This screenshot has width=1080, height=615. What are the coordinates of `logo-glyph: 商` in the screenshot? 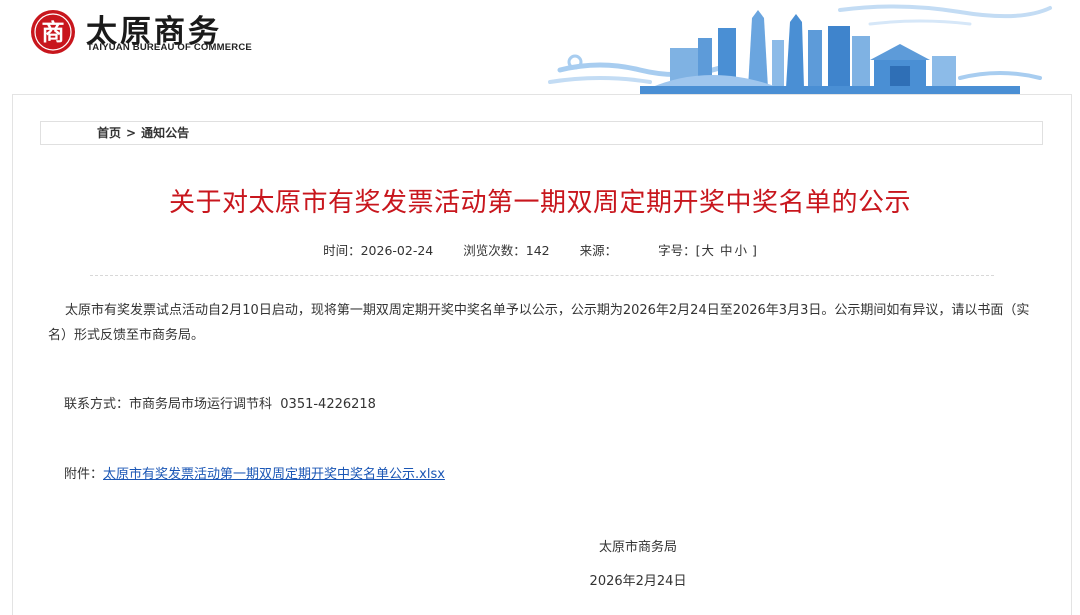 It's located at (53, 32).